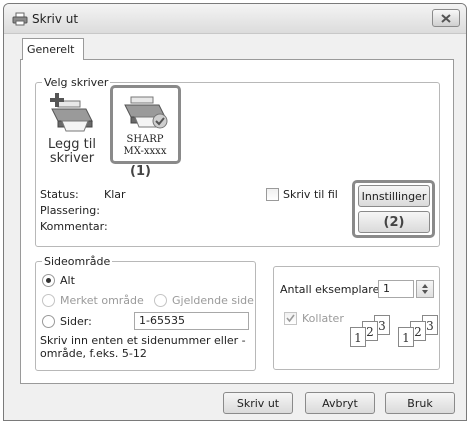 The image size is (470, 424). I want to click on status-label: Status:, so click(59, 194).